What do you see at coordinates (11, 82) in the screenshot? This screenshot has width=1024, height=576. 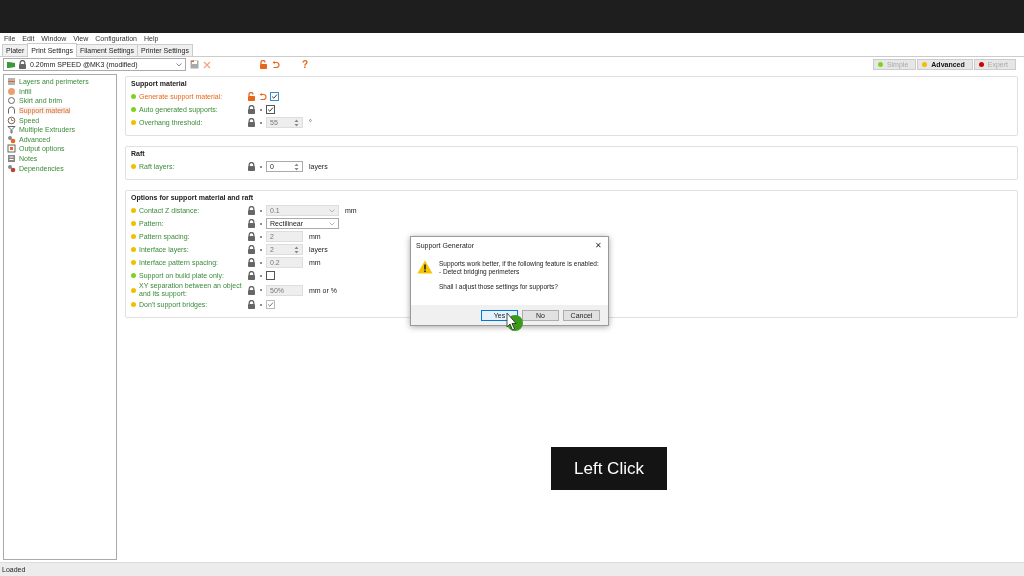 I see `layers-icon` at bounding box center [11, 82].